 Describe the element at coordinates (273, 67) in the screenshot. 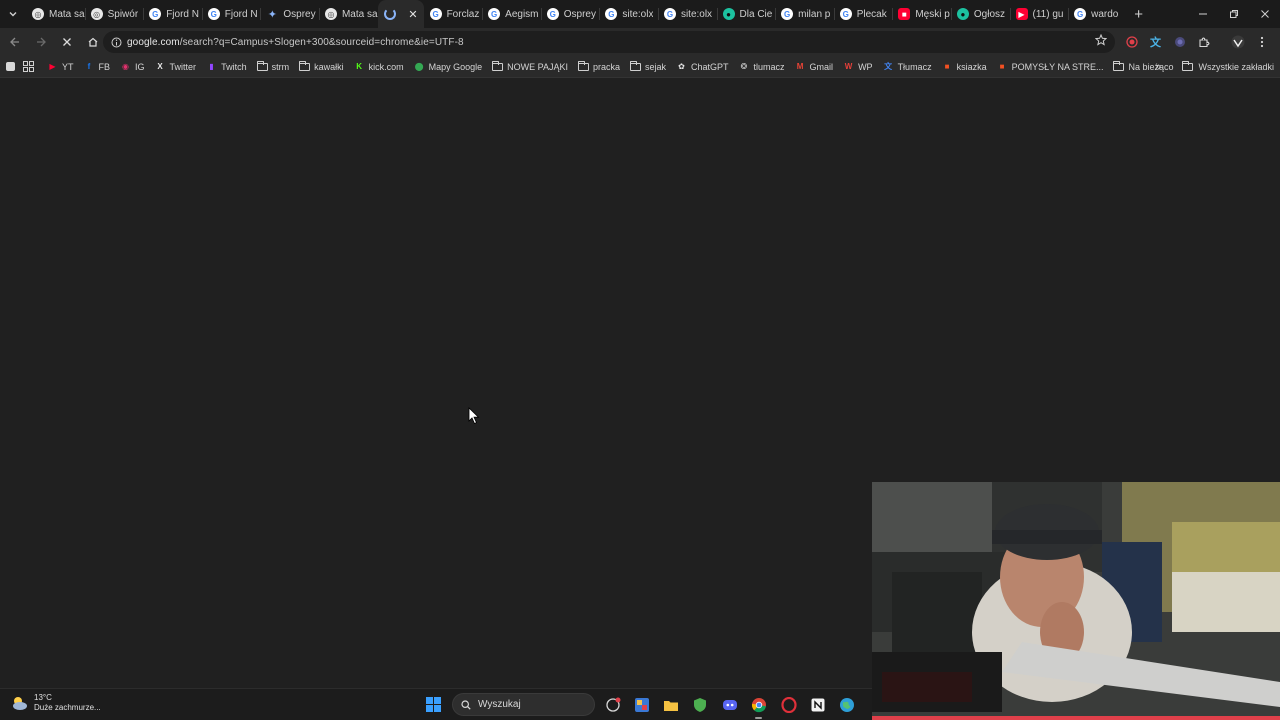

I see `bookmark-item: strm` at that location.